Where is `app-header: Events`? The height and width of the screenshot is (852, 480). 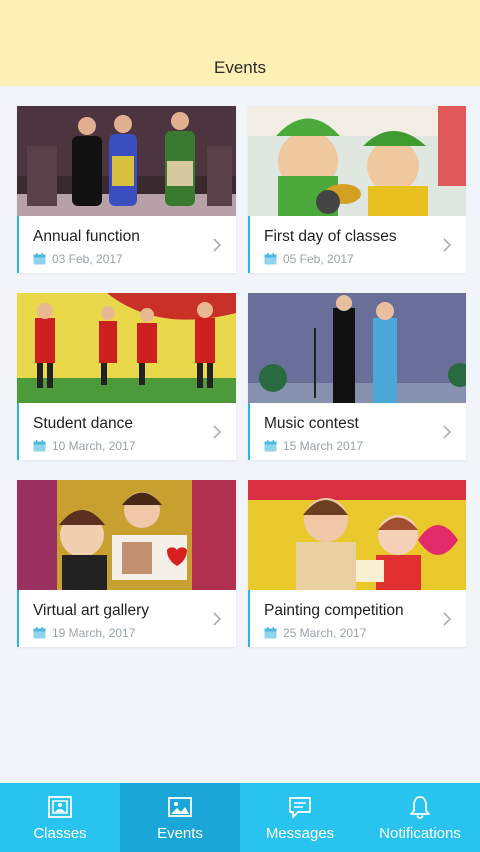 app-header: Events is located at coordinates (240, 43).